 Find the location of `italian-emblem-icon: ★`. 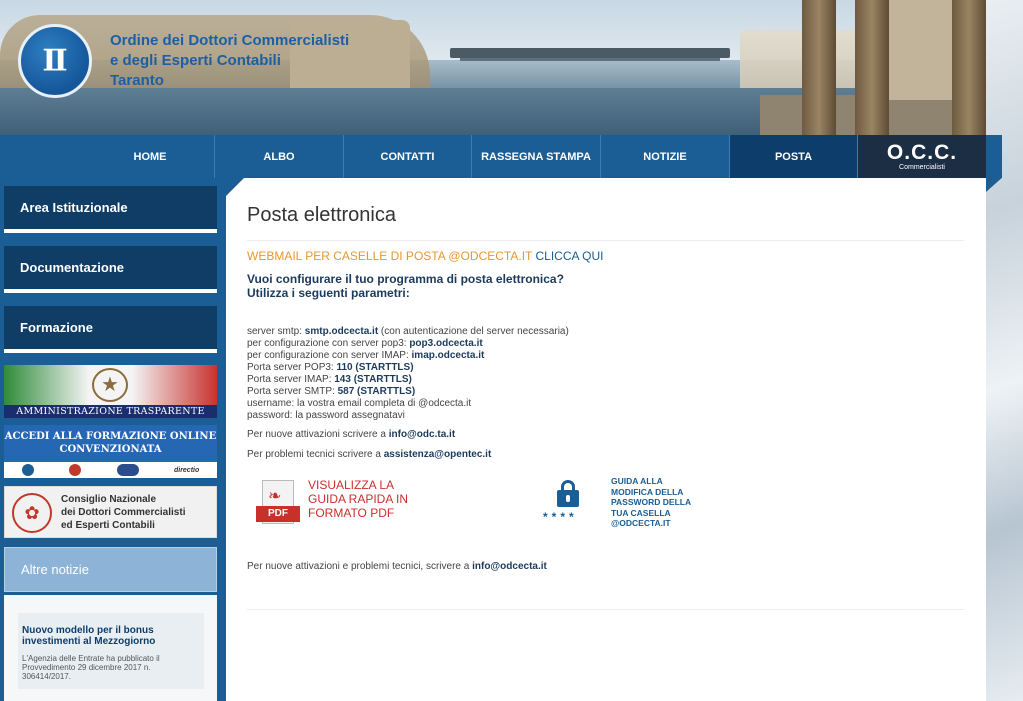

italian-emblem-icon: ★ is located at coordinates (110, 385).